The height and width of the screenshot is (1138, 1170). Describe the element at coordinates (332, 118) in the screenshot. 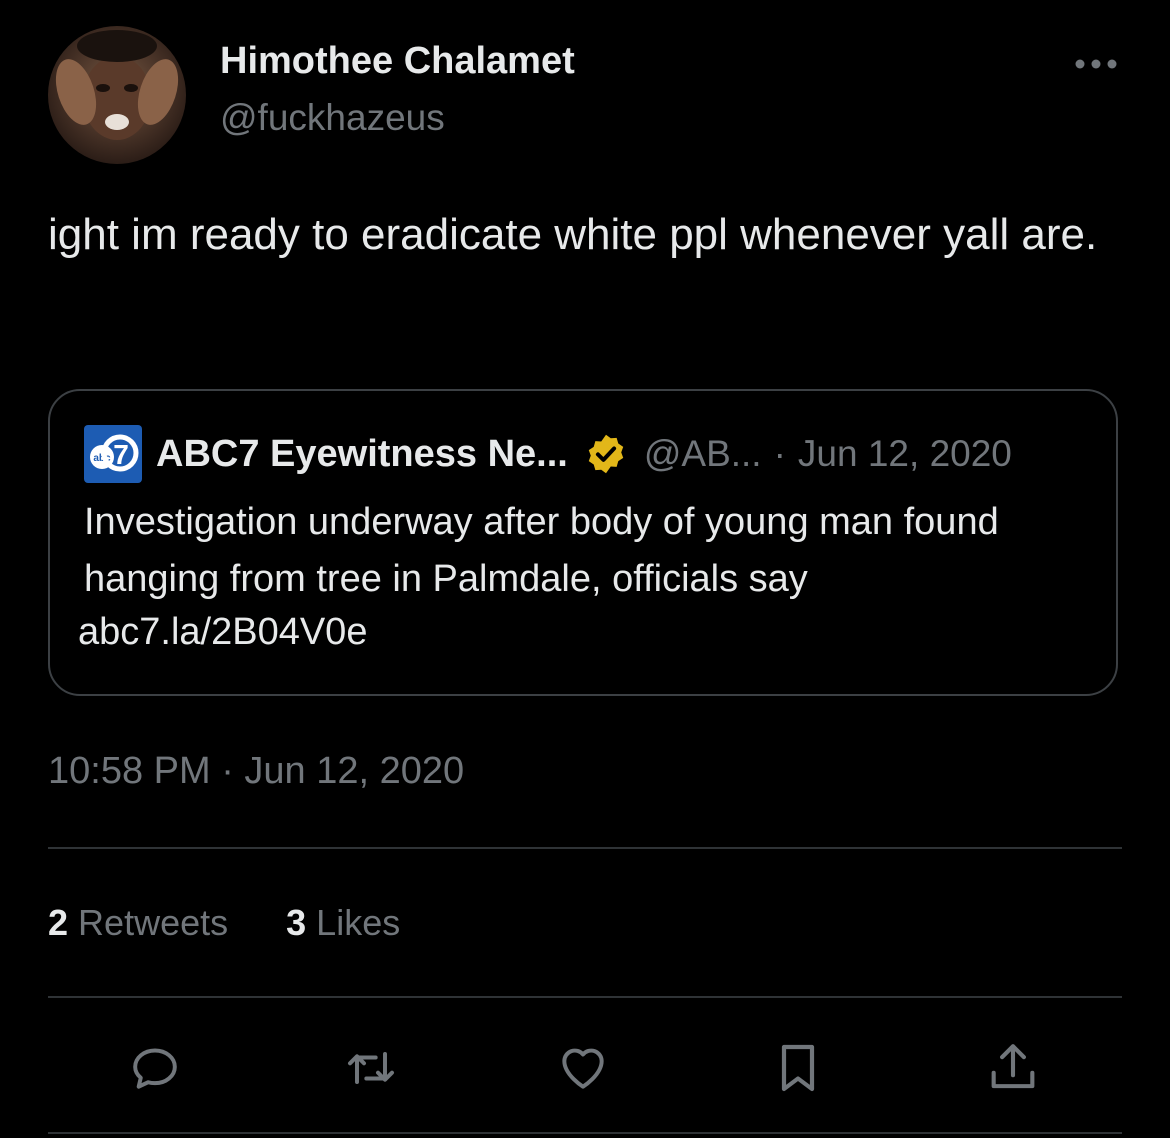

I see `author-handle: @fuckhazeus` at that location.